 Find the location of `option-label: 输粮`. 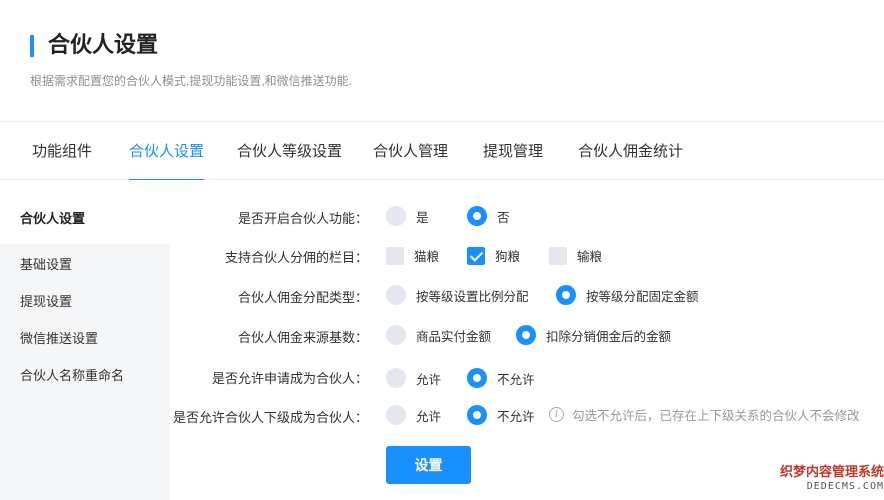

option-label: 输粮 is located at coordinates (590, 257).